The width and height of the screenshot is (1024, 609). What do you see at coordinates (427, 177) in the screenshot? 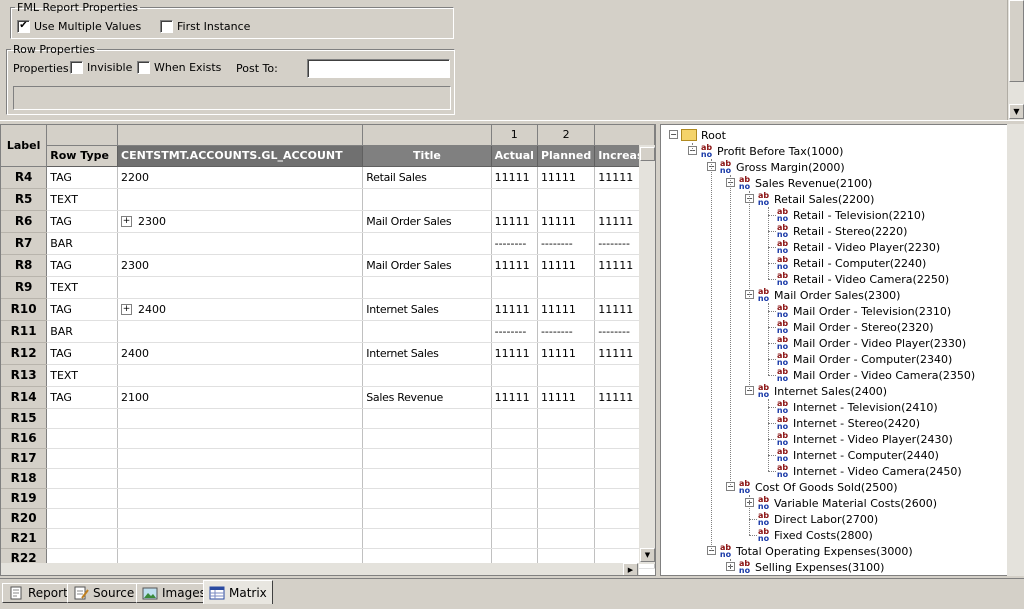
I see `title-cell: Retail Sales` at bounding box center [427, 177].